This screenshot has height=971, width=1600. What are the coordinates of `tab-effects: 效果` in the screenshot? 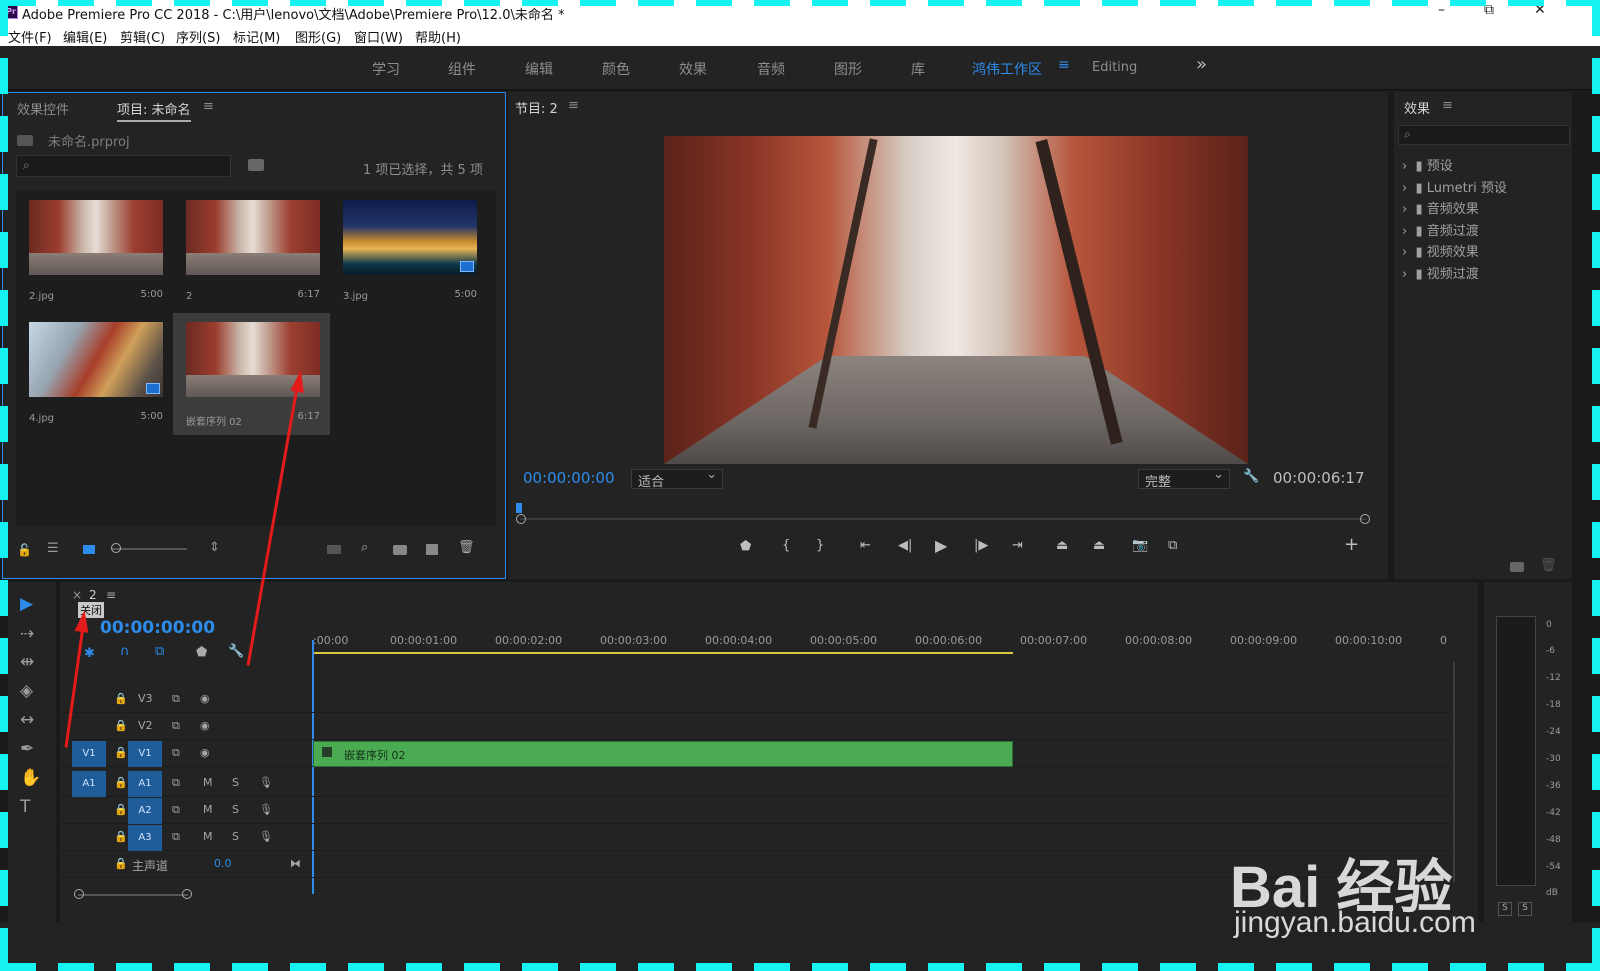 It's located at (1417, 107).